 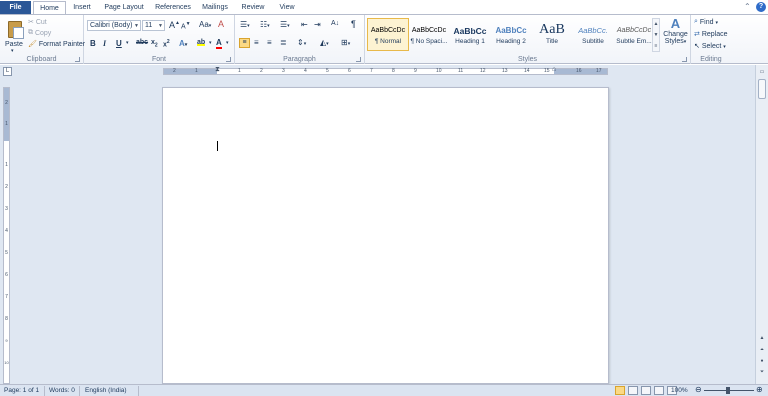 What do you see at coordinates (149, 25) in the screenshot?
I see `font-size-value: 11` at bounding box center [149, 25].